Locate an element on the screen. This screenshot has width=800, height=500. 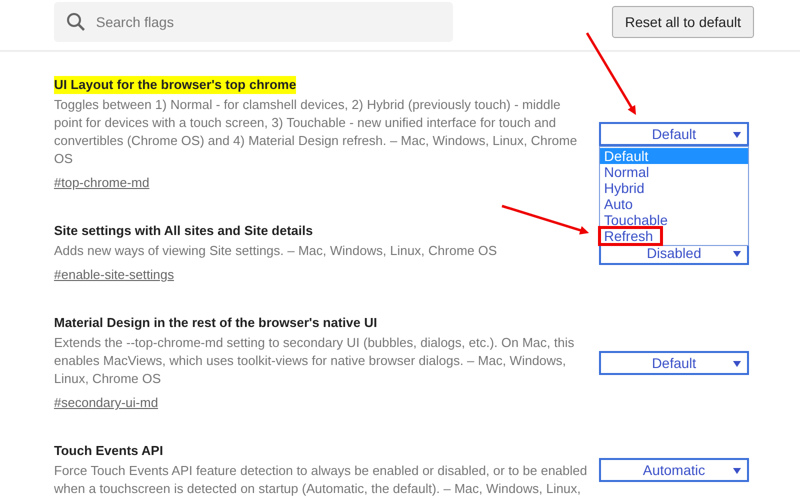
flag-description: Adds new ways of viewing Site settings. – Mac, Windows, Linux, Chrome OS is located at coordinates (275, 251).